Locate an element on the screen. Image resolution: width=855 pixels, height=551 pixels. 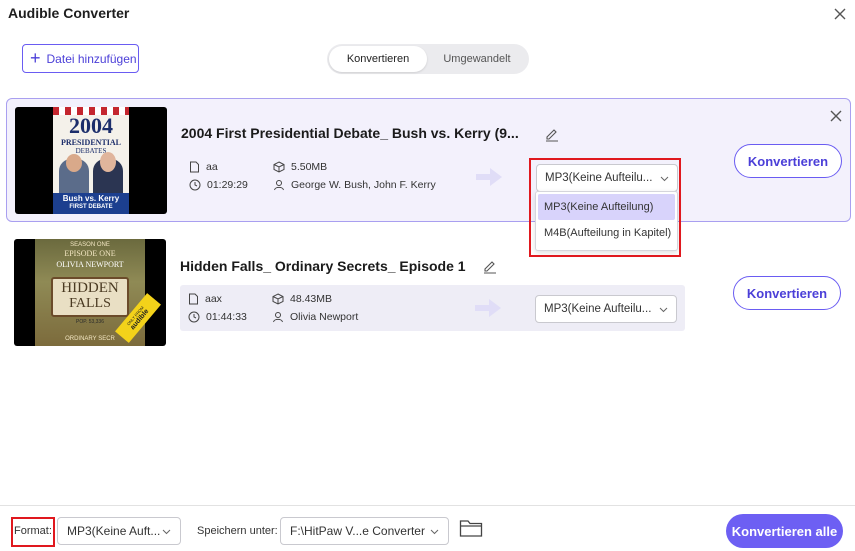
convert-all-button: Konvertieren alle is located at coordinates (784, 531).